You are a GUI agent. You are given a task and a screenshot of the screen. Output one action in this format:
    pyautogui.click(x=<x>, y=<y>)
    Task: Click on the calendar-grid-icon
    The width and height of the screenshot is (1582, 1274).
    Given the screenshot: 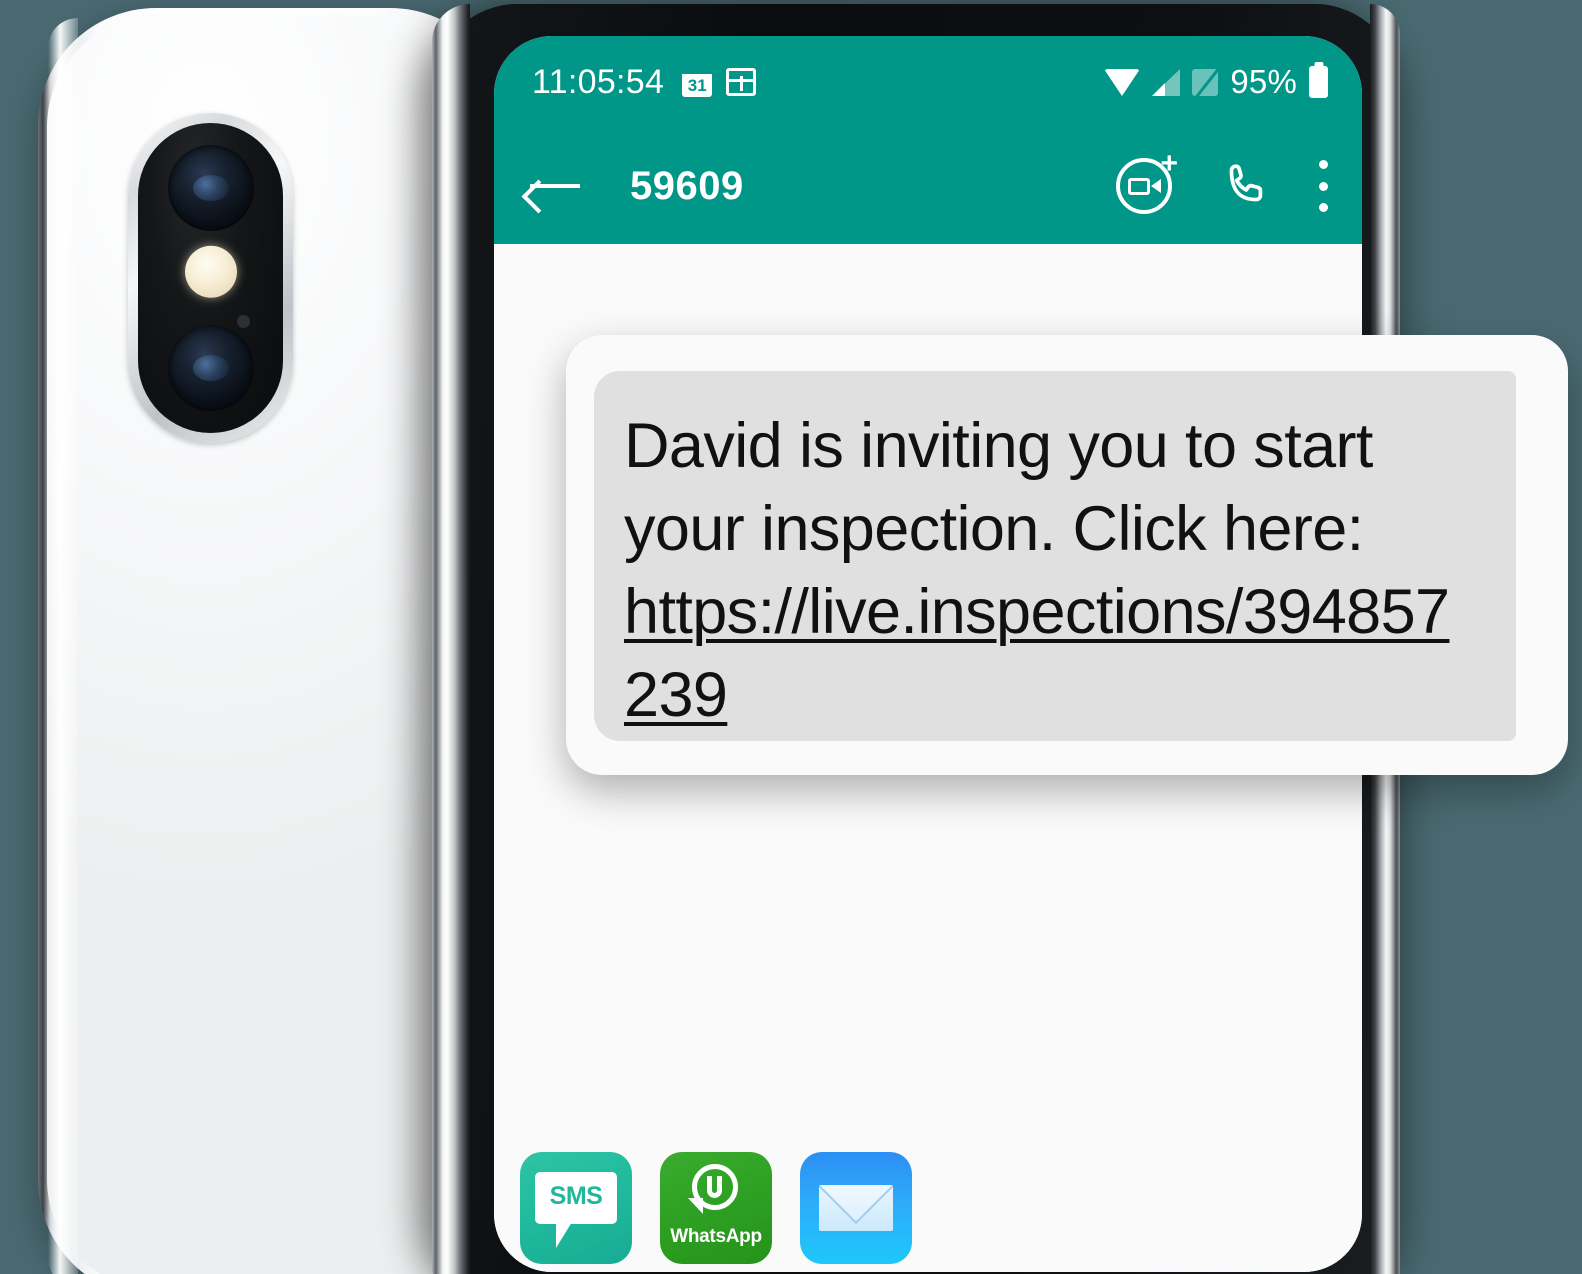 What is the action you would take?
    pyautogui.click(x=741, y=82)
    